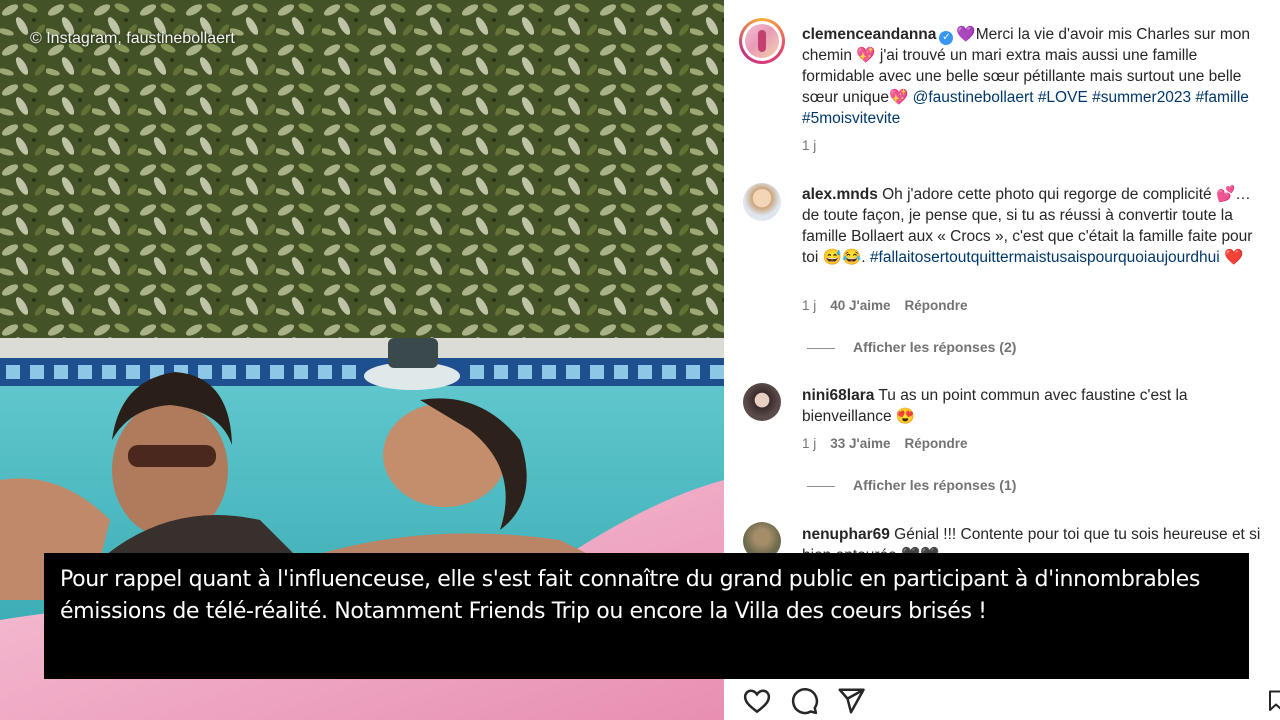 This screenshot has width=1280, height=720. Describe the element at coordinates (762, 41) in the screenshot. I see `post-author-avatar` at that location.